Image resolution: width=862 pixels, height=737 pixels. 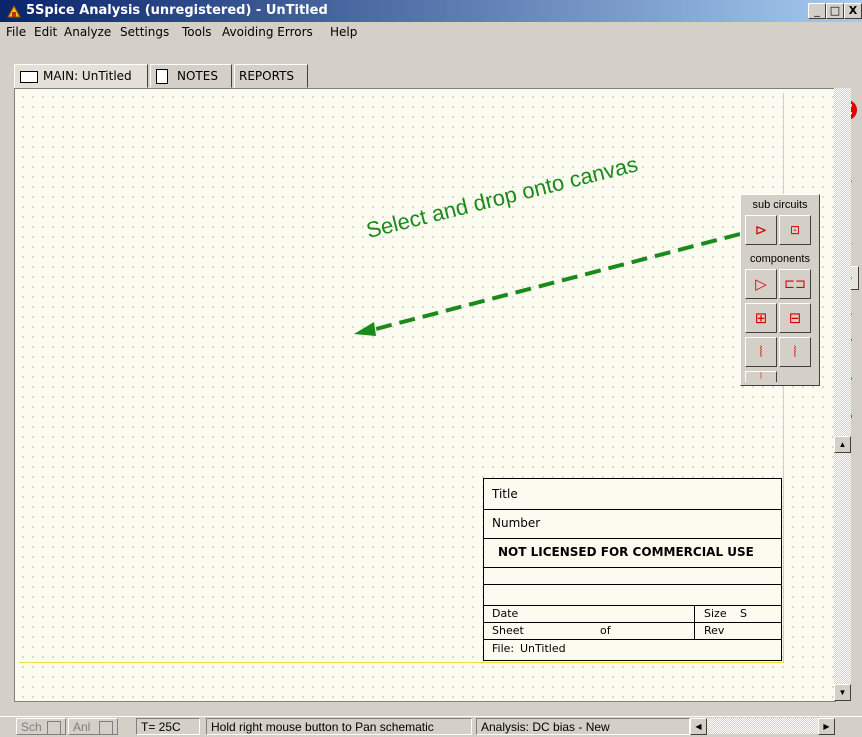 I want to click on components-label: components, so click(x=780, y=259).